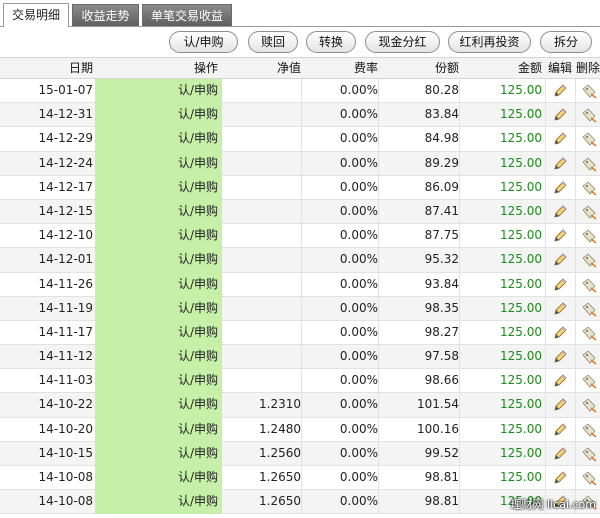 This screenshot has height=518, width=600. I want to click on header-operation: 操作, so click(205, 68).